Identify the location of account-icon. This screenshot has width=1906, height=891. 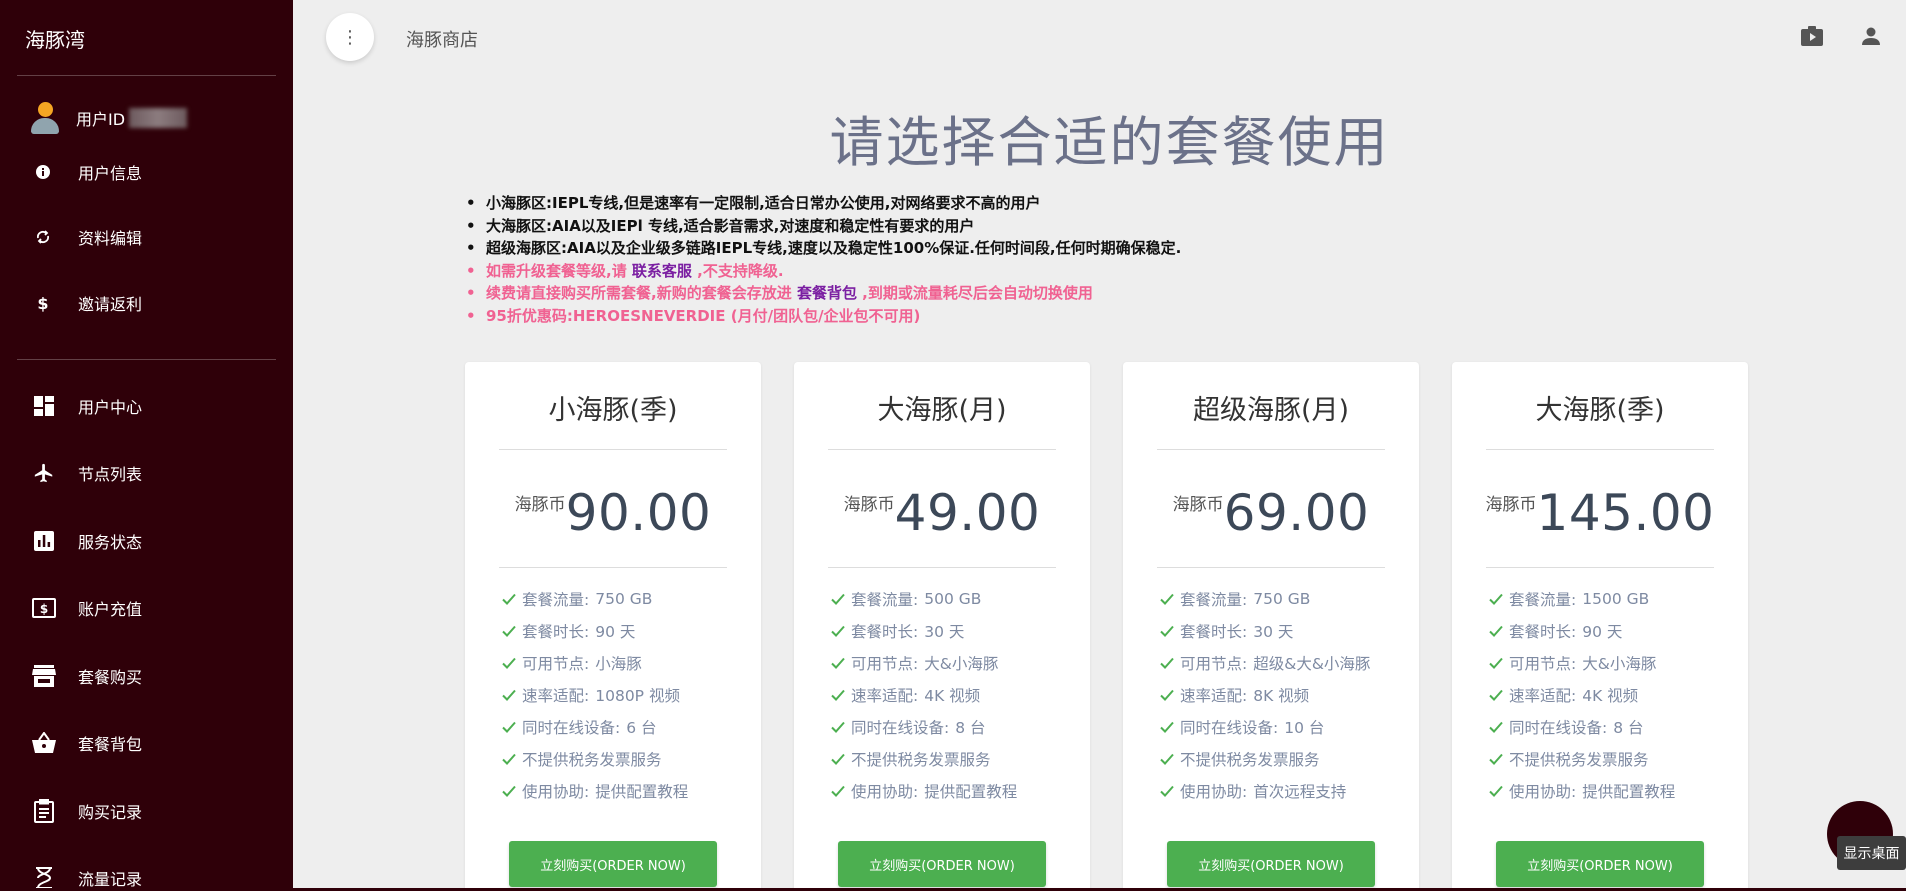
(1871, 36).